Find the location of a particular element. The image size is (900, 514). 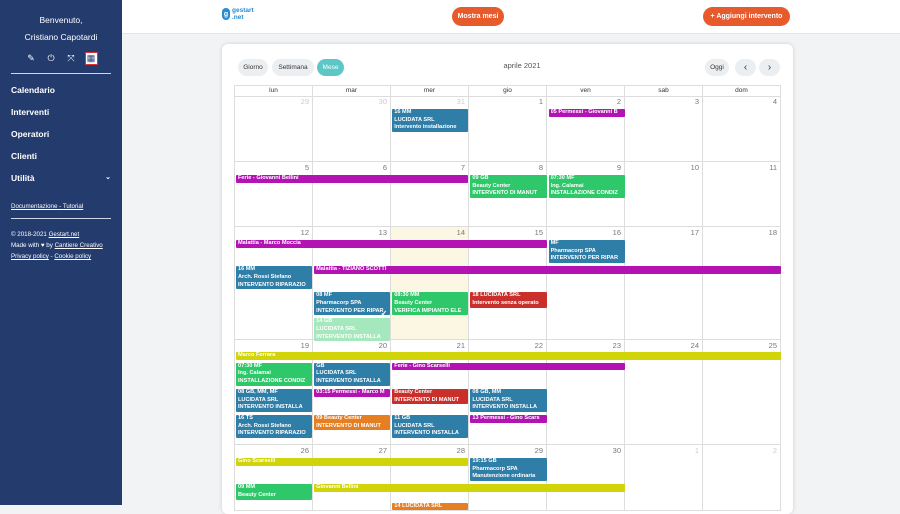

calendar-event: Giovanni Bellini is located at coordinates (469, 488).